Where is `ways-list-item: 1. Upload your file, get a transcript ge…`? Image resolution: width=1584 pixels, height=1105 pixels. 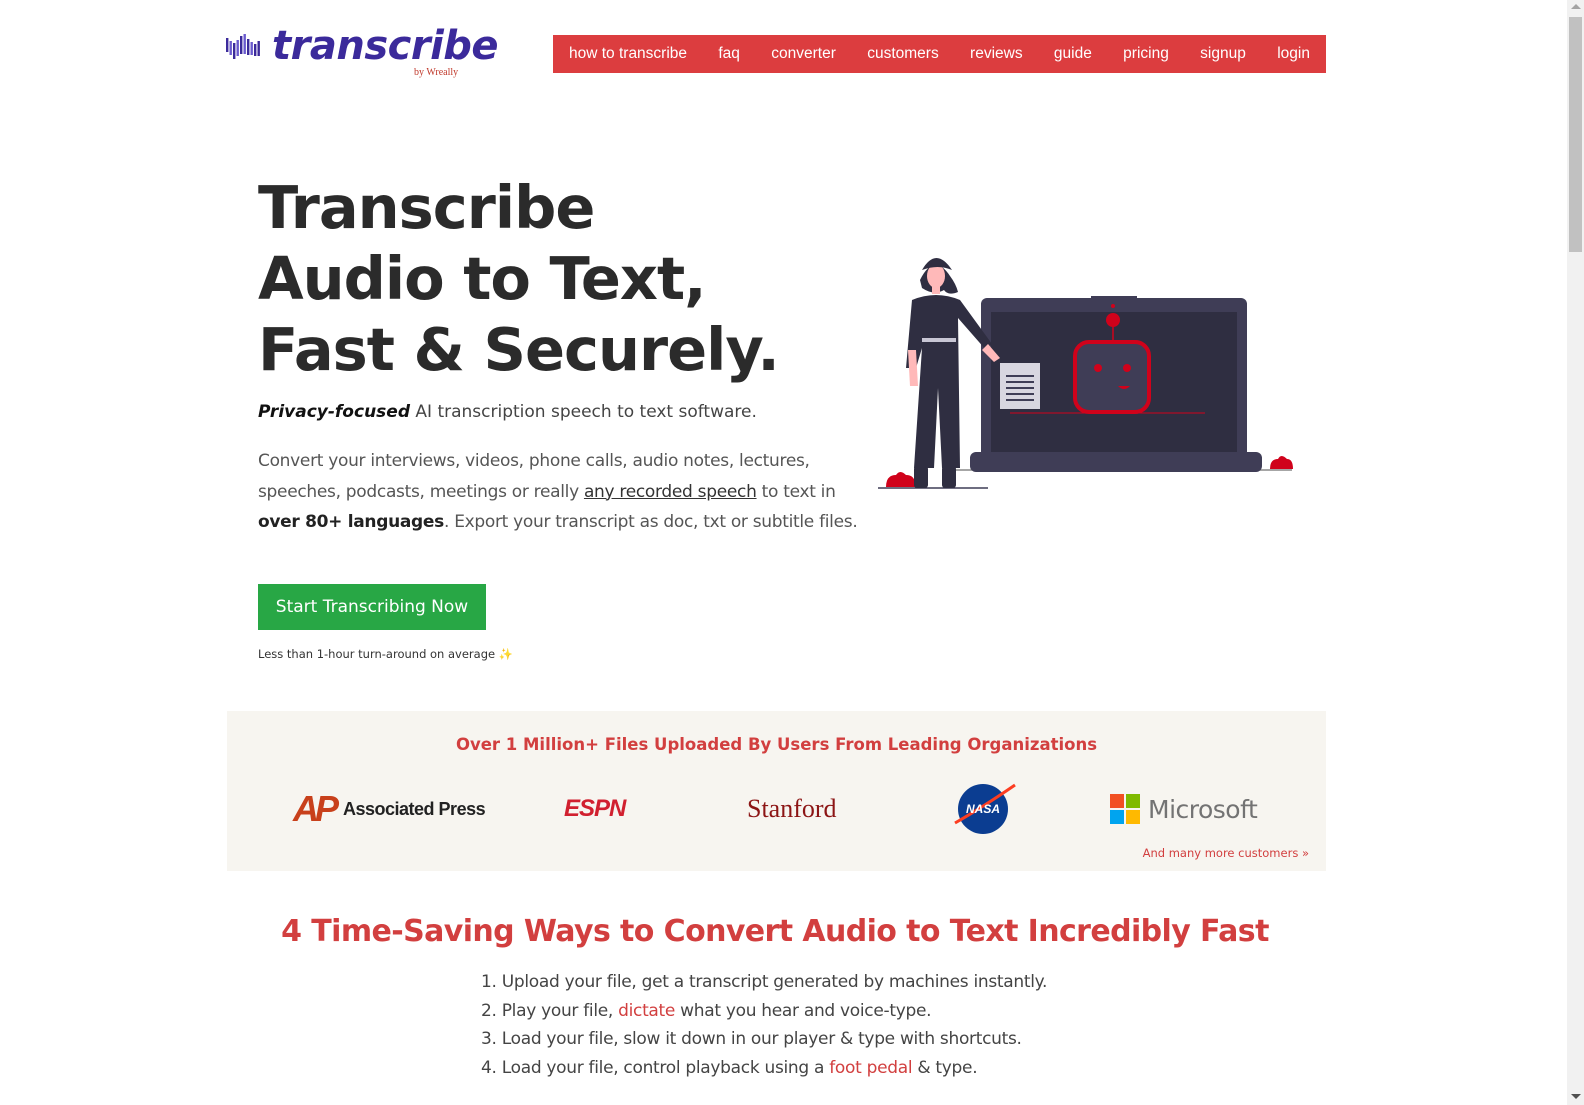
ways-list-item: 1. Upload your file, get a transcript ge… is located at coordinates (764, 982).